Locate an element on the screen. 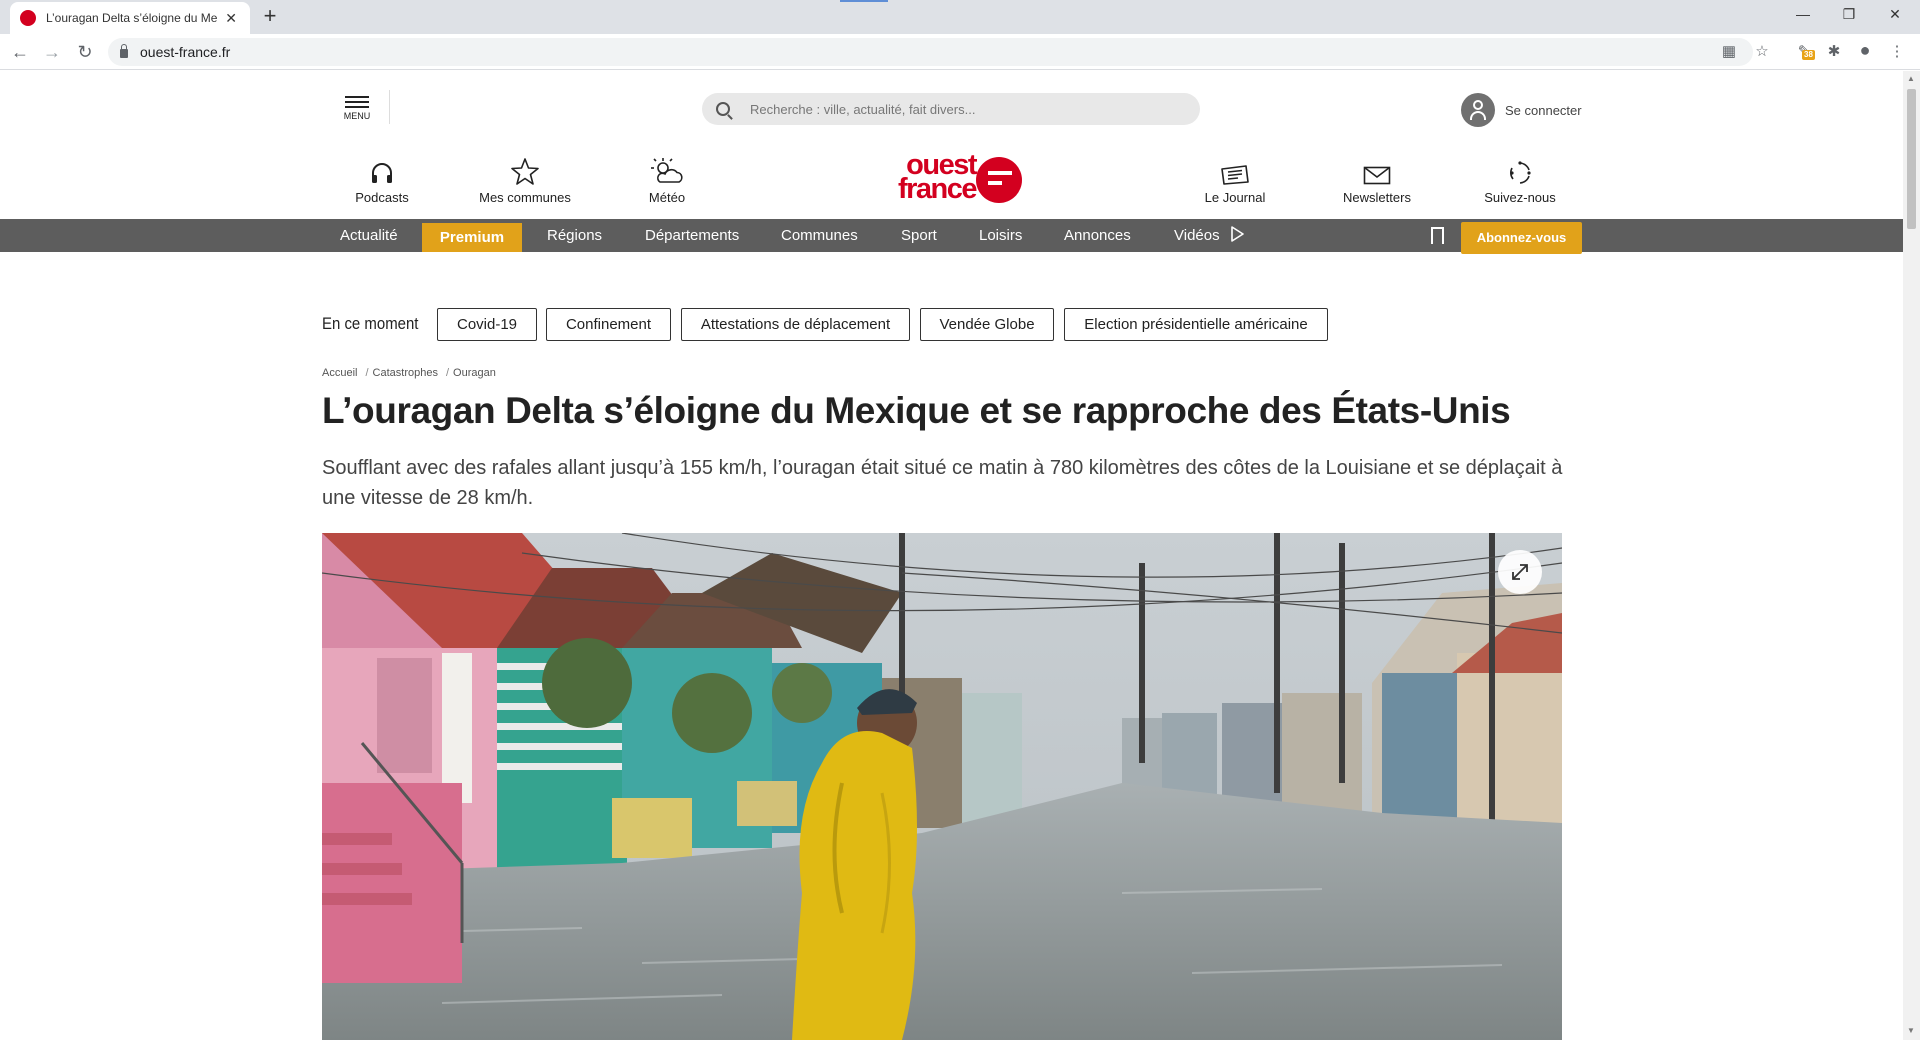  menu-label: MENU is located at coordinates (357, 116).